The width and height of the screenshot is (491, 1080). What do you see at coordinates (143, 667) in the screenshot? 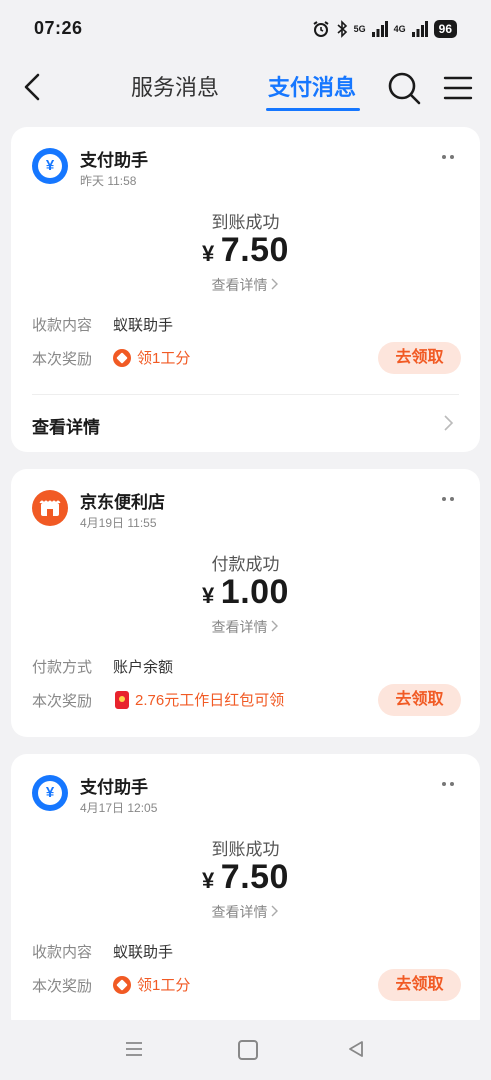
I see `payment-method-value: 账户余额` at bounding box center [143, 667].